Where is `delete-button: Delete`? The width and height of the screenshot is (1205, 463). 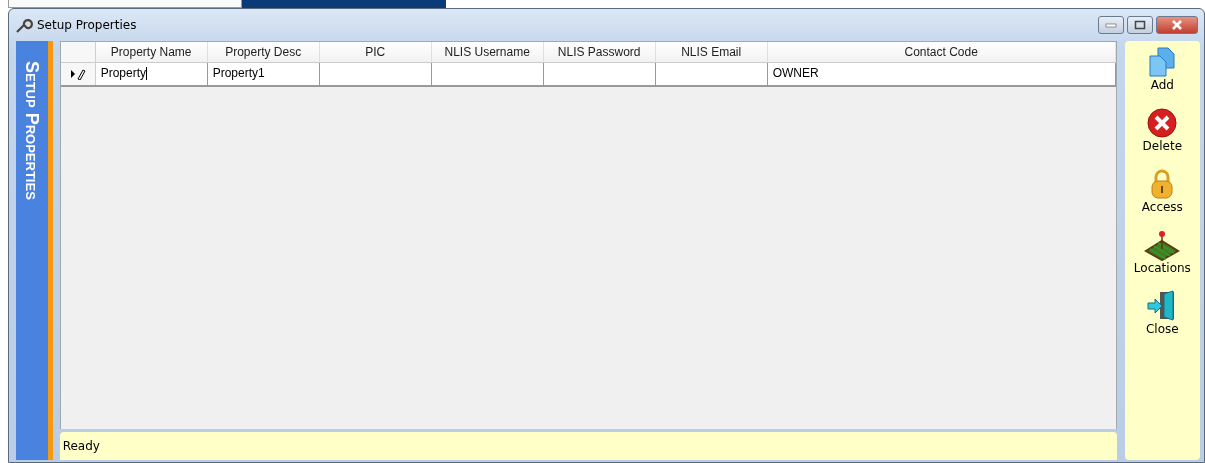 delete-button: Delete is located at coordinates (1162, 135).